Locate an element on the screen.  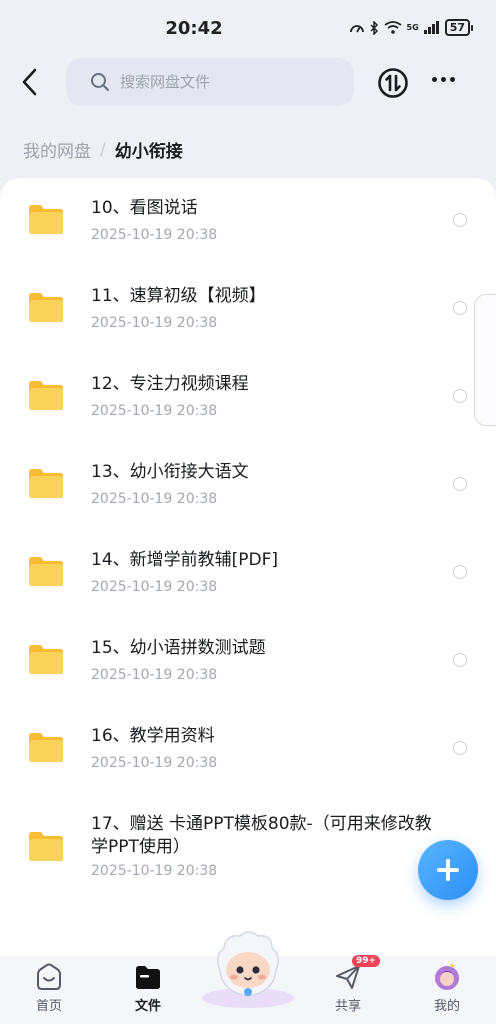
bluetooth-icon is located at coordinates (374, 27).